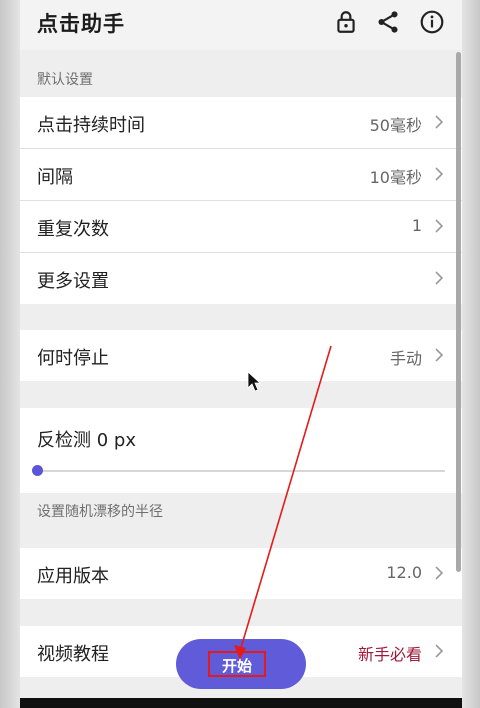 This screenshot has height=708, width=480. I want to click on annotation-overlay, so click(283, 502).